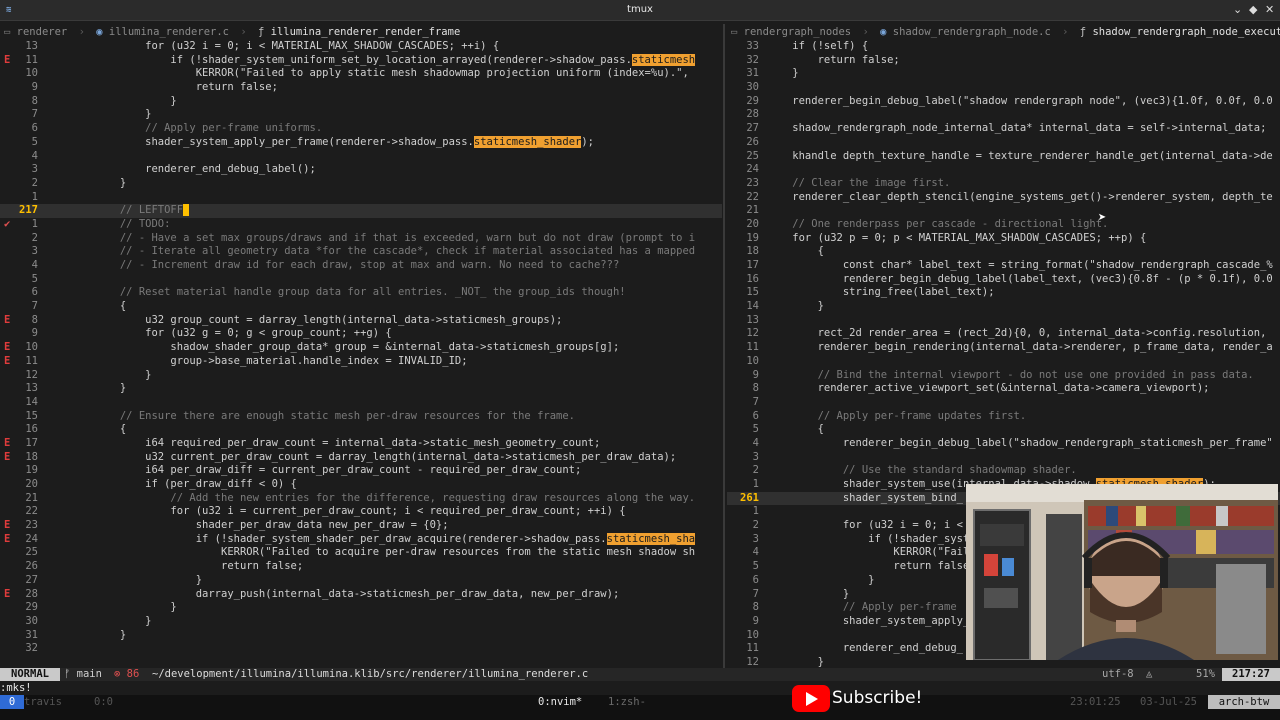  What do you see at coordinates (1269, 9) in the screenshot?
I see `close-icon: ✕` at bounding box center [1269, 9].